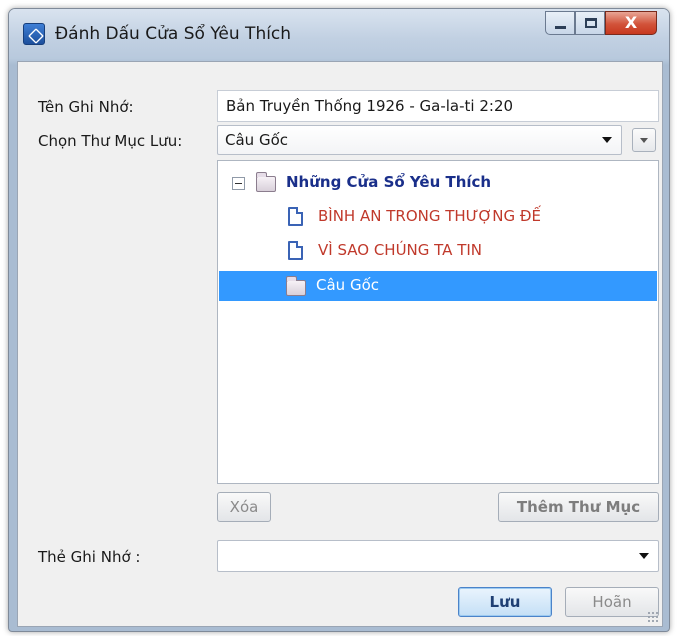  I want to click on app-icon, so click(34, 34).